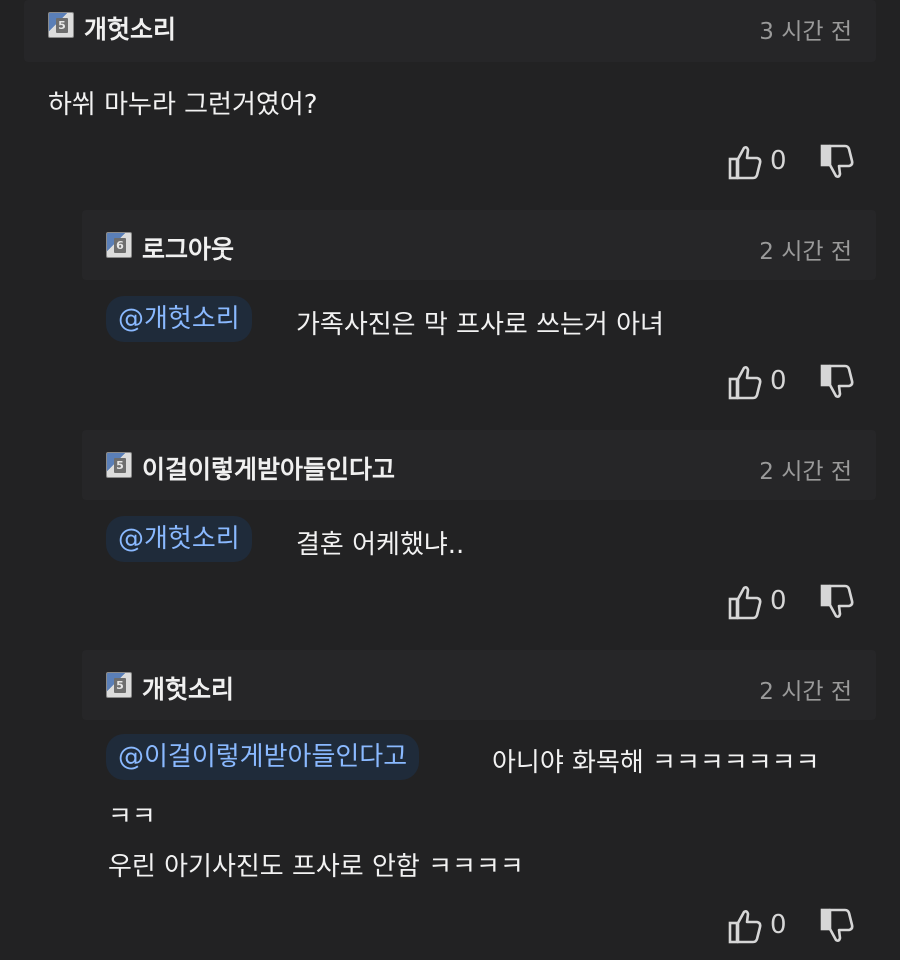  Describe the element at coordinates (119, 245) in the screenshot. I see `level-badge-icon: 6` at that location.